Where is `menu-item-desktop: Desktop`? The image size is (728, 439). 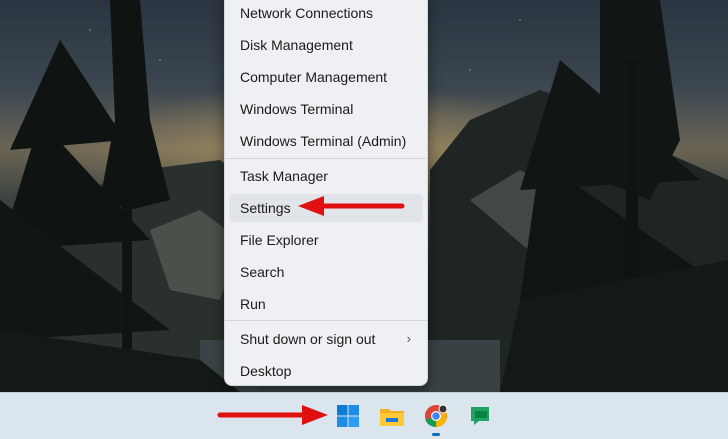
menu-item-desktop: Desktop is located at coordinates (326, 371).